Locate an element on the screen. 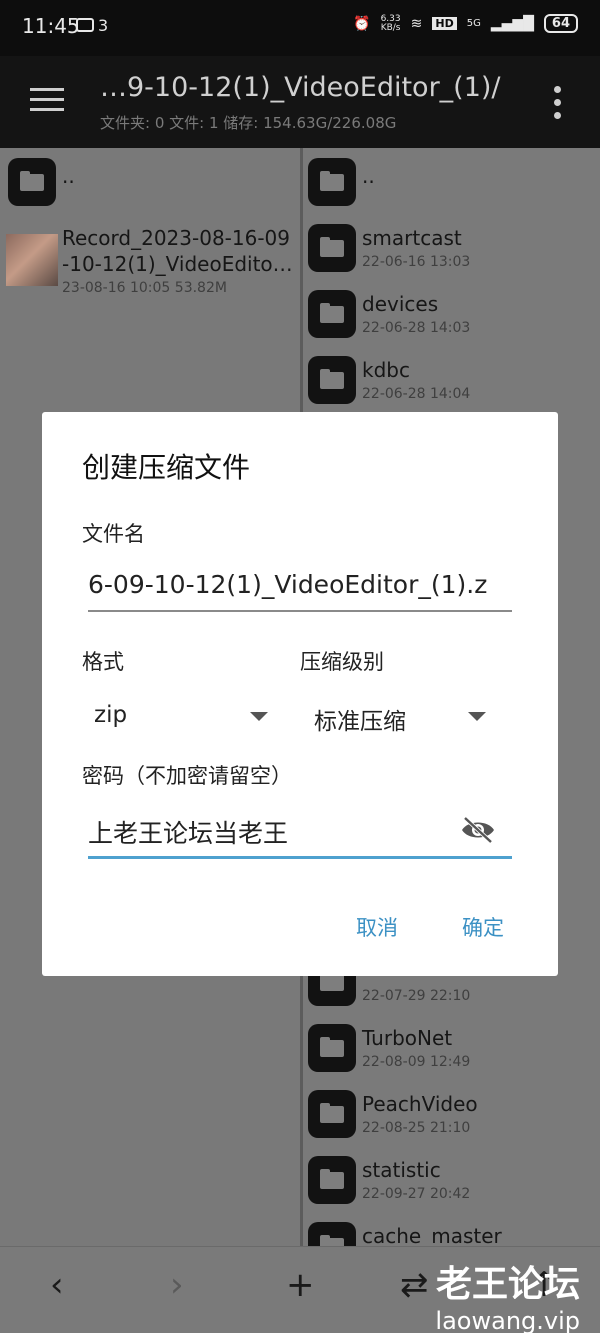 The width and height of the screenshot is (600, 1333). more-options-icon is located at coordinates (559, 105).